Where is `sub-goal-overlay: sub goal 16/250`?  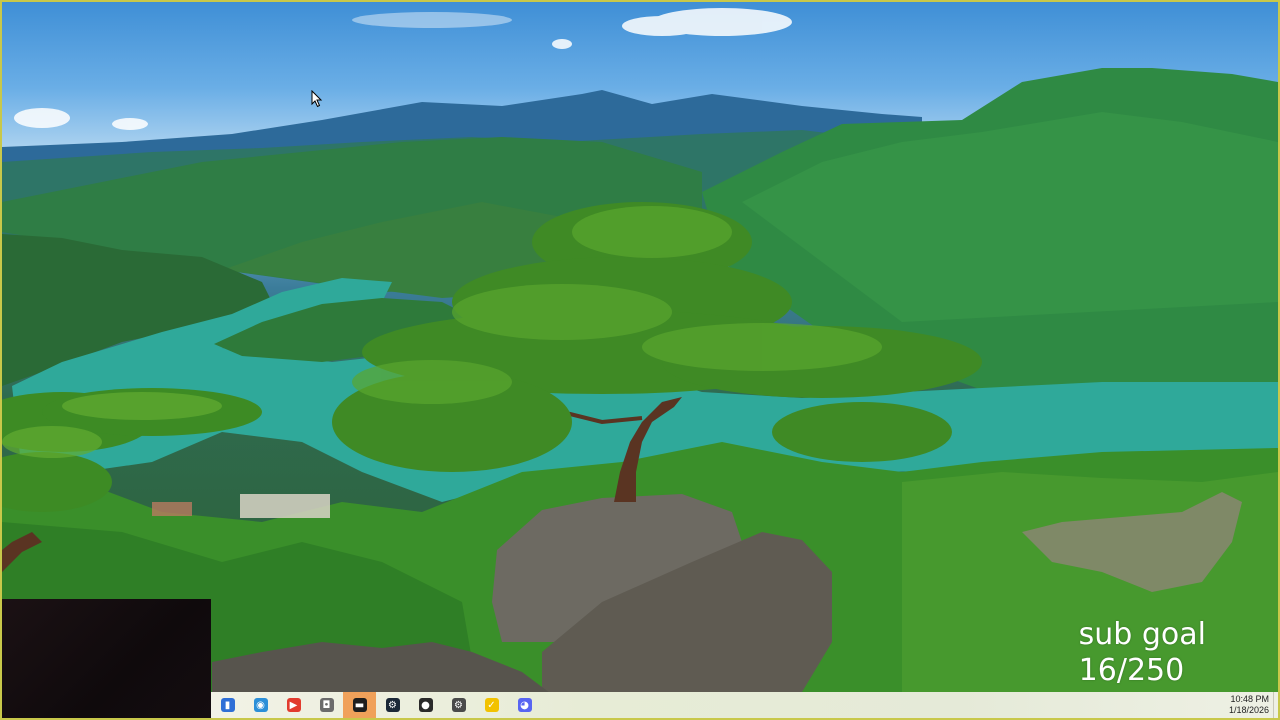
sub-goal-overlay: sub goal 16/250 is located at coordinates (1142, 653).